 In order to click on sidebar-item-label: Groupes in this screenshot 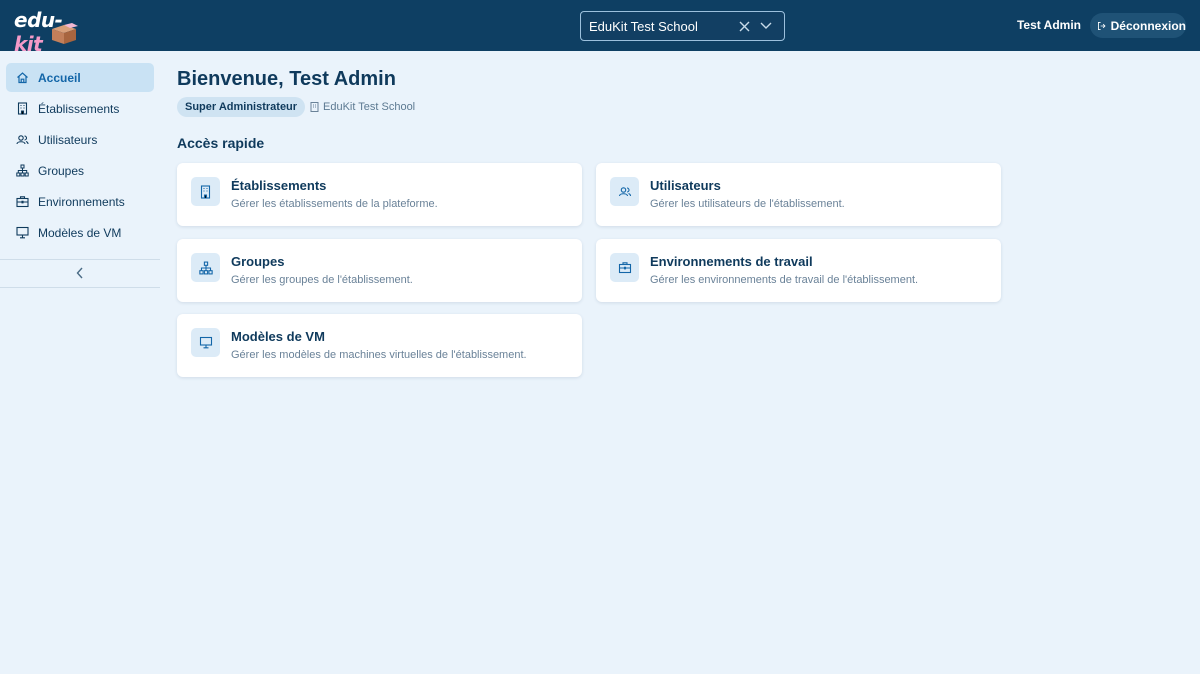, I will do `click(61, 170)`.